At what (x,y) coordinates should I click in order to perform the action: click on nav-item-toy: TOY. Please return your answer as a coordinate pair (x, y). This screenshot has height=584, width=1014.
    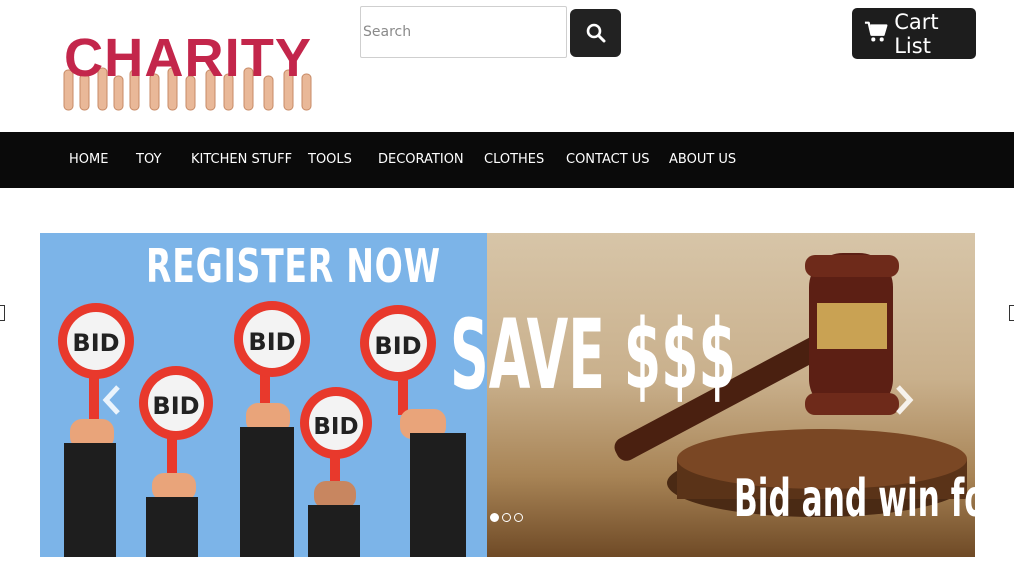
    Looking at the image, I should click on (148, 160).